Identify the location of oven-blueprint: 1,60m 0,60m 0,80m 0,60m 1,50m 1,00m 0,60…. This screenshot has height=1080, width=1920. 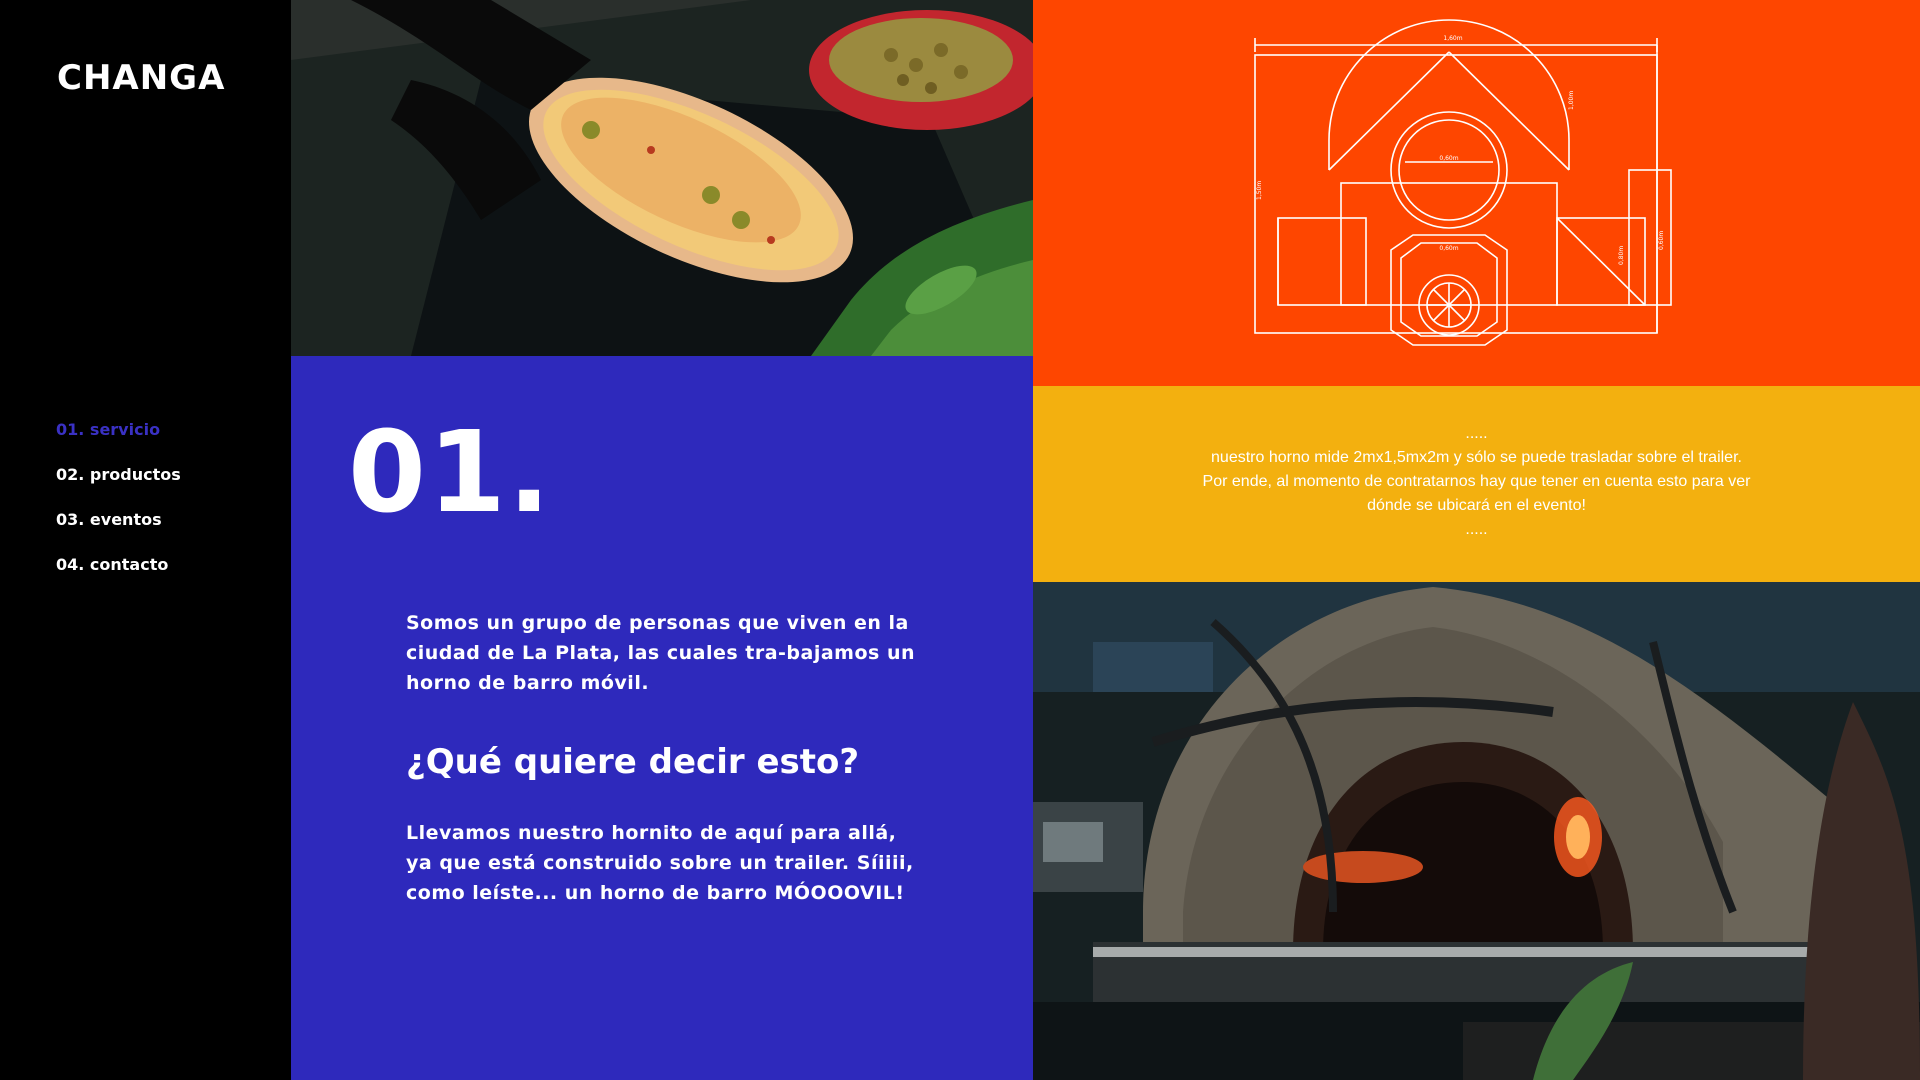
(1463, 182).